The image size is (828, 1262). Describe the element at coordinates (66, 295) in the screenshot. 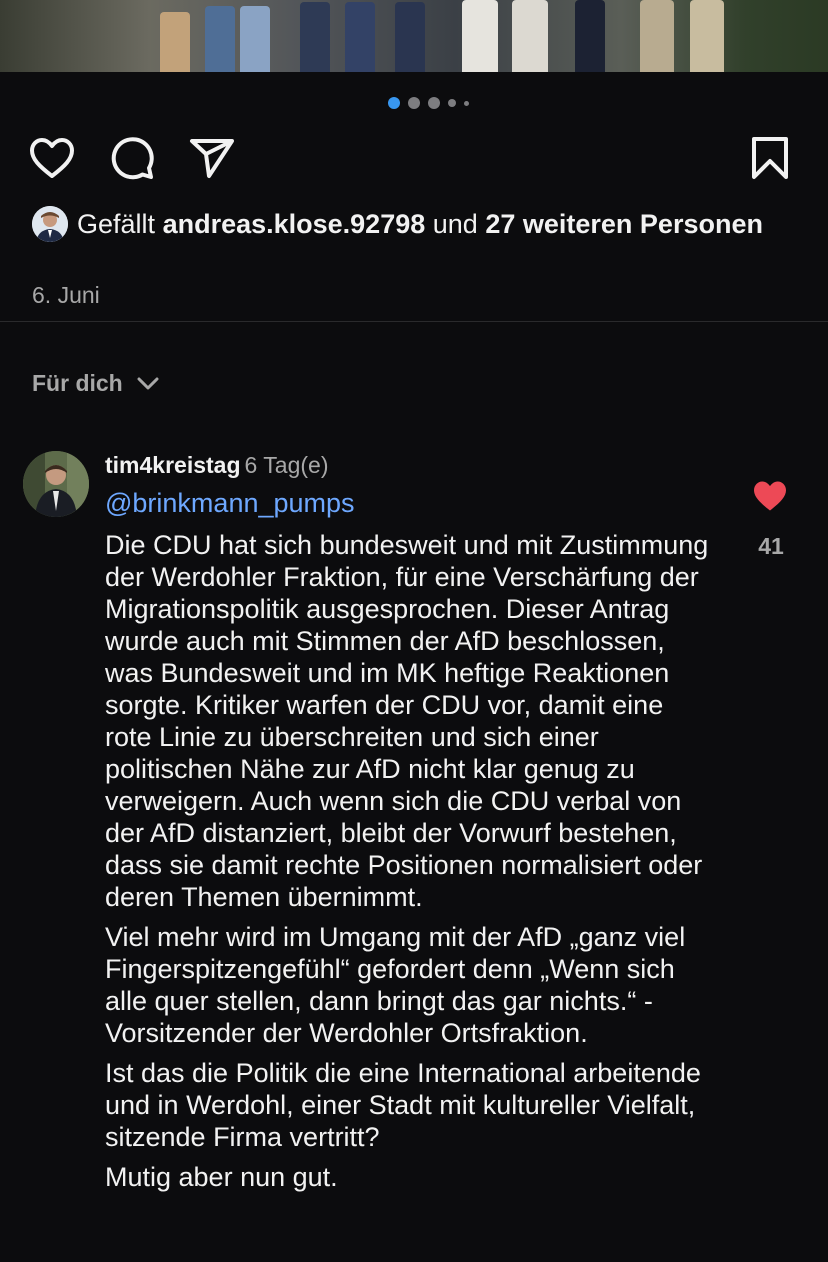

I see `post-date: 6. Juni` at that location.